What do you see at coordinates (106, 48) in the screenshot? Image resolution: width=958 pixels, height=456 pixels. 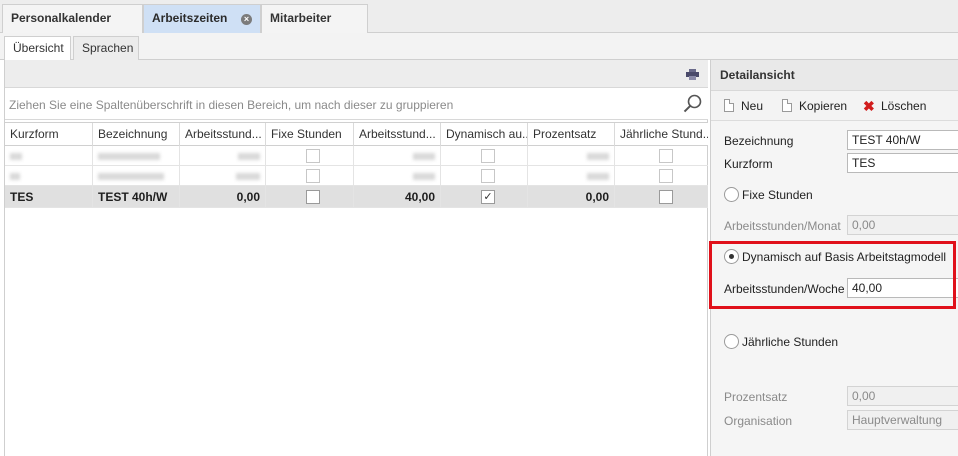 I see `tab-sprachen: Sprachen` at bounding box center [106, 48].